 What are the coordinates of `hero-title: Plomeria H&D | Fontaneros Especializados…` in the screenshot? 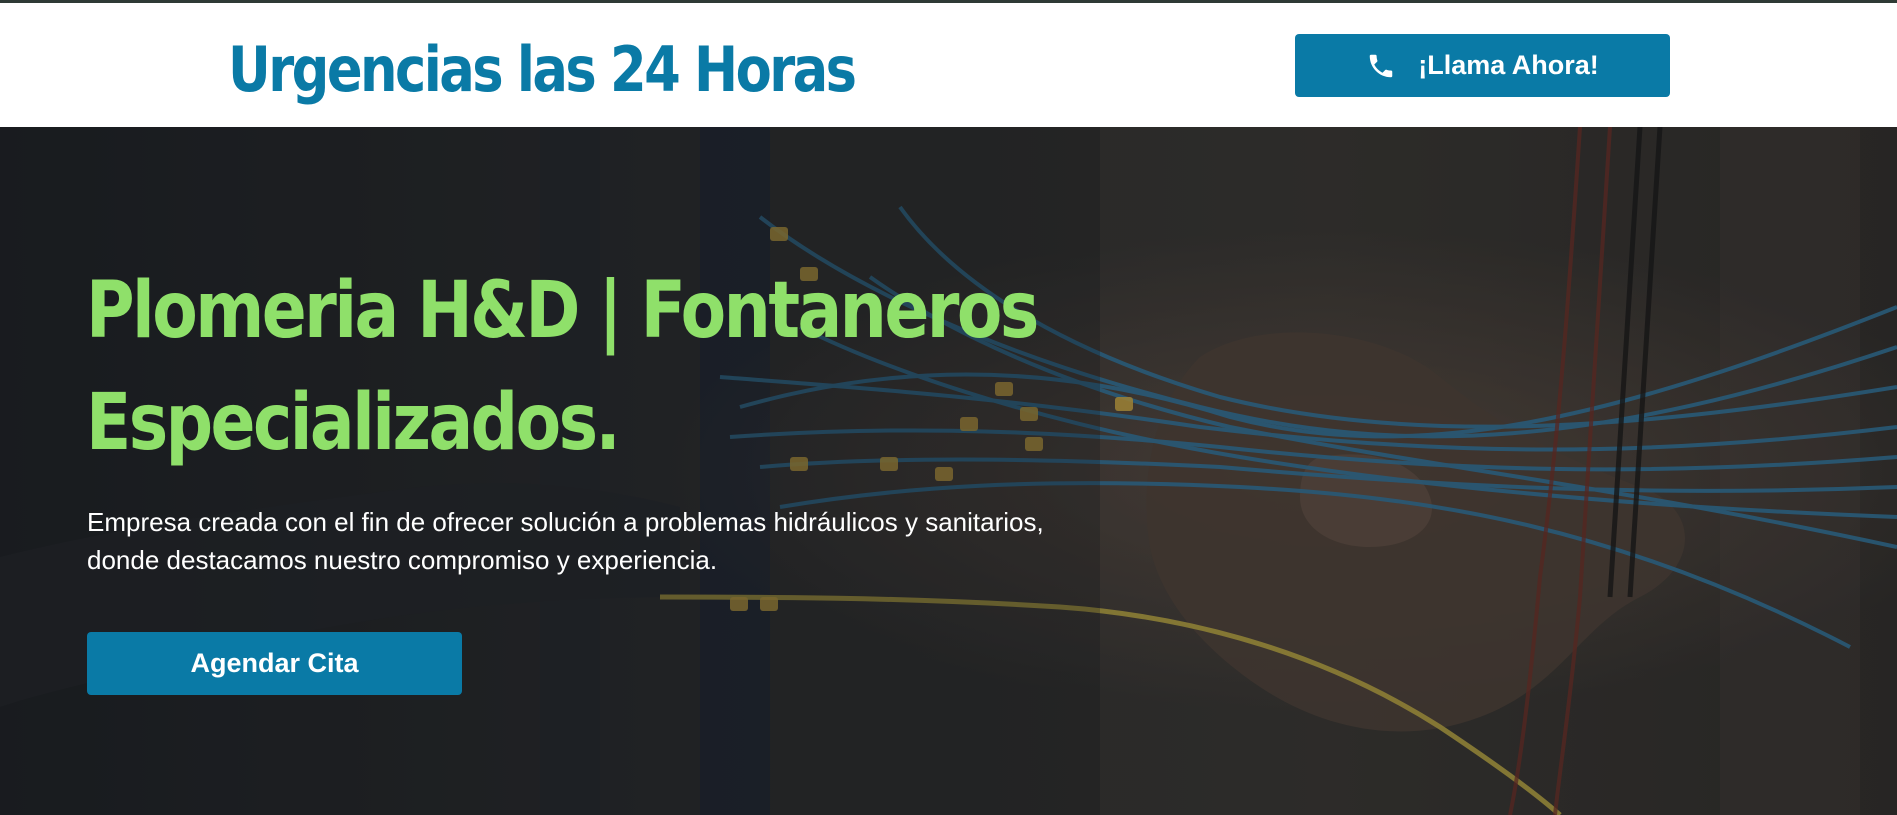 It's located at (562, 367).